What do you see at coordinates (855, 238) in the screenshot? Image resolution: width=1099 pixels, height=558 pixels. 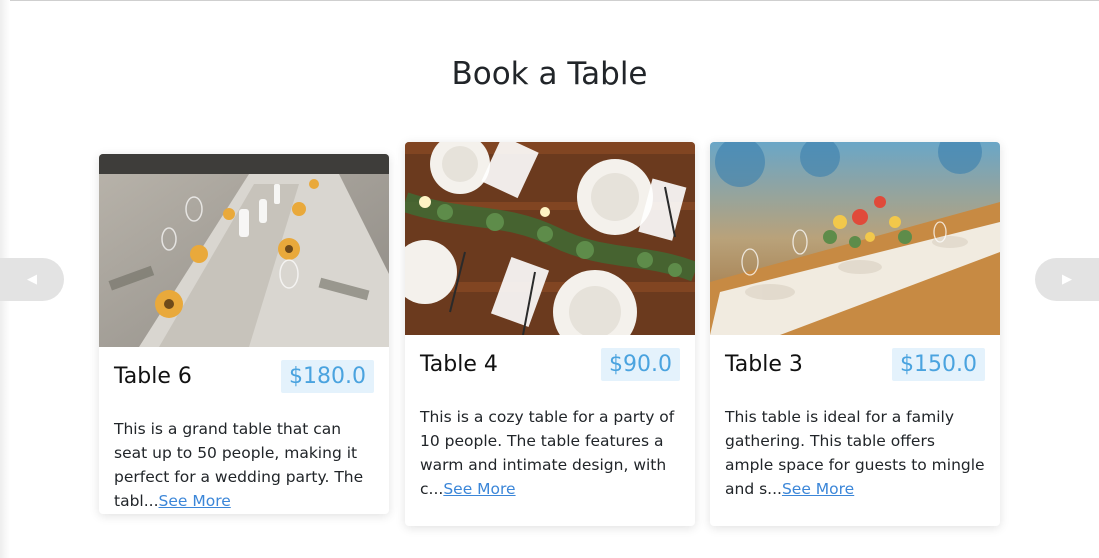 I see `table-floral-photo` at bounding box center [855, 238].